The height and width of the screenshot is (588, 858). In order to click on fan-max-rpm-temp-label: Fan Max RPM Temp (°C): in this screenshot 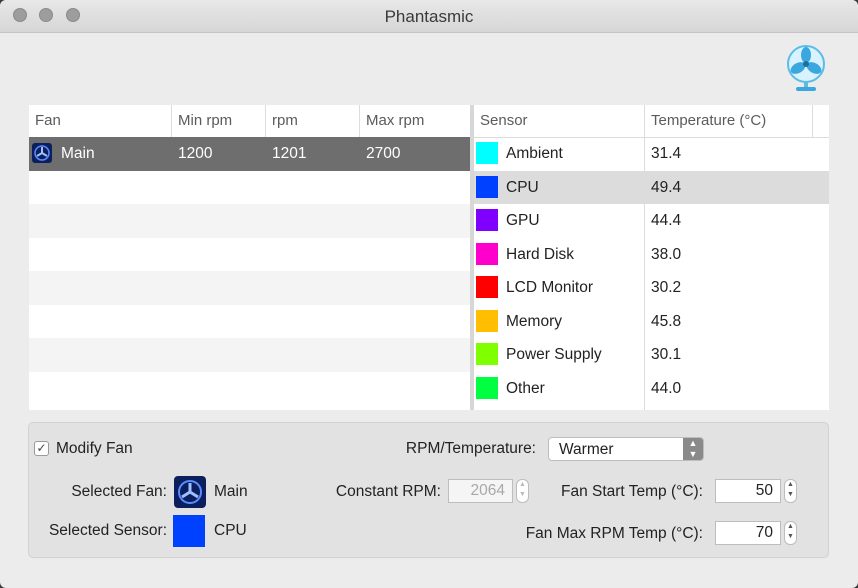, I will do `click(614, 533)`.